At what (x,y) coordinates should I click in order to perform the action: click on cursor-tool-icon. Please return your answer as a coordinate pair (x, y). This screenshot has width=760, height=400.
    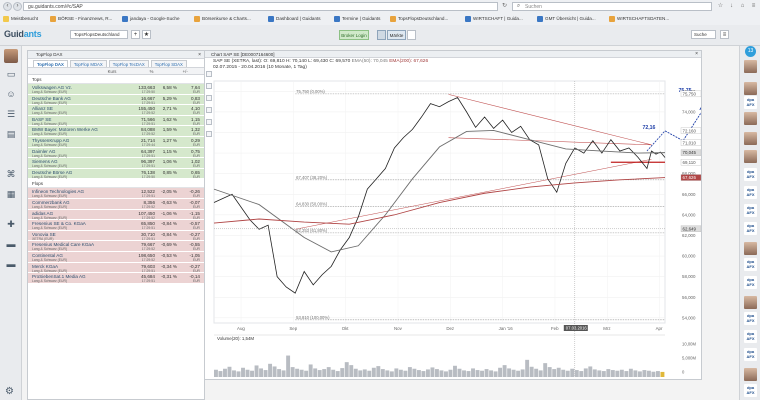
    Looking at the image, I should click on (209, 74).